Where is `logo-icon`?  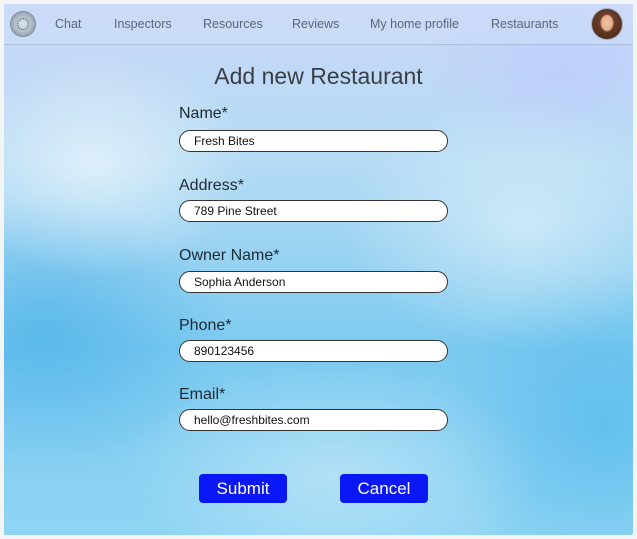 logo-icon is located at coordinates (23, 24).